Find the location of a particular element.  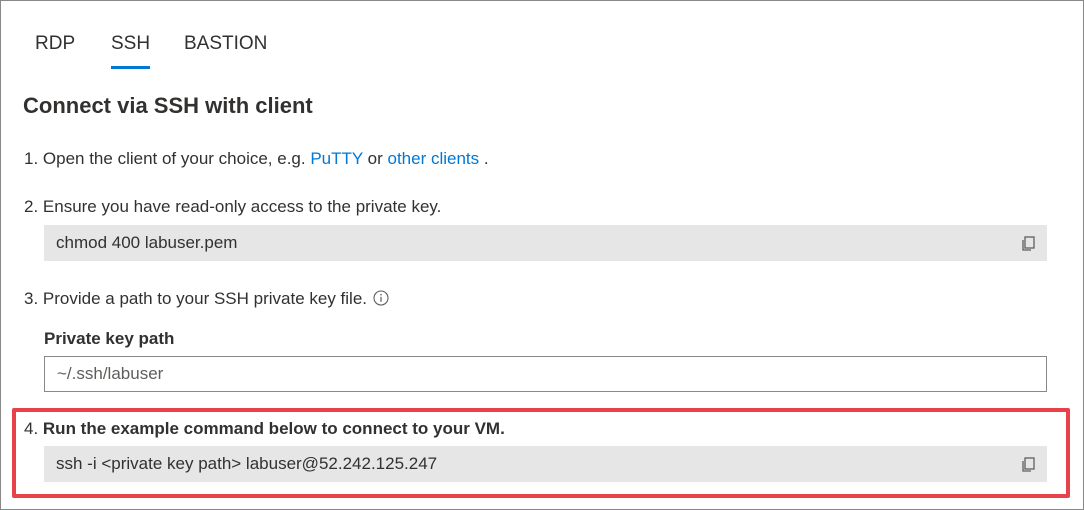

chmod-command-box: chmod 400 labuser.pem is located at coordinates (545, 243).